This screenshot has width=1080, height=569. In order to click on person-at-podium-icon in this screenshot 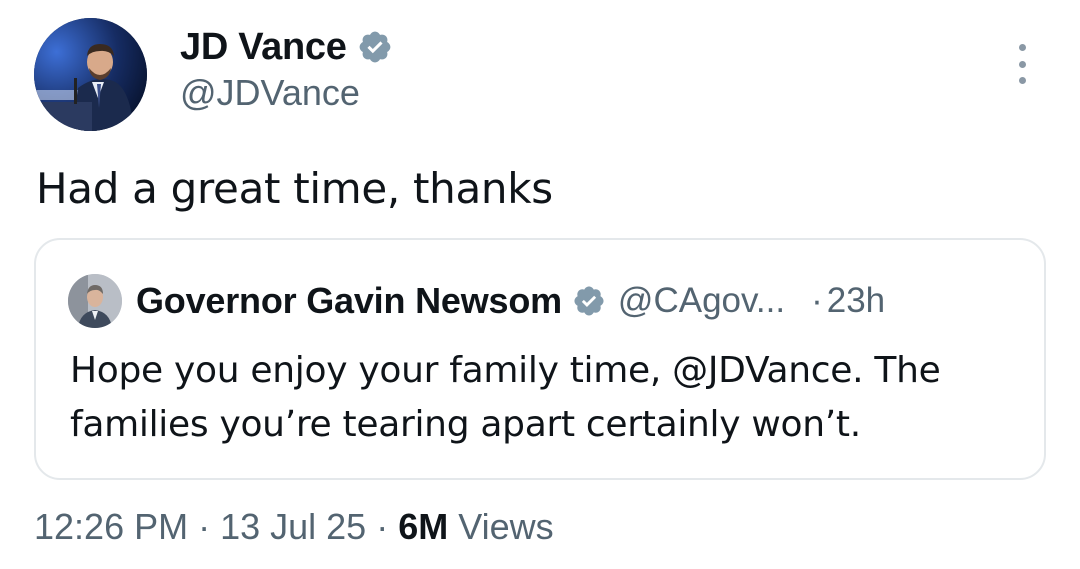, I will do `click(90, 74)`.